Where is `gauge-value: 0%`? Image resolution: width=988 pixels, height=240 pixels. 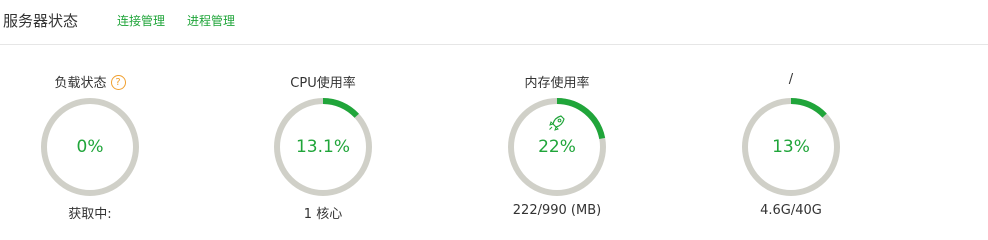 gauge-value: 0% is located at coordinates (90, 147).